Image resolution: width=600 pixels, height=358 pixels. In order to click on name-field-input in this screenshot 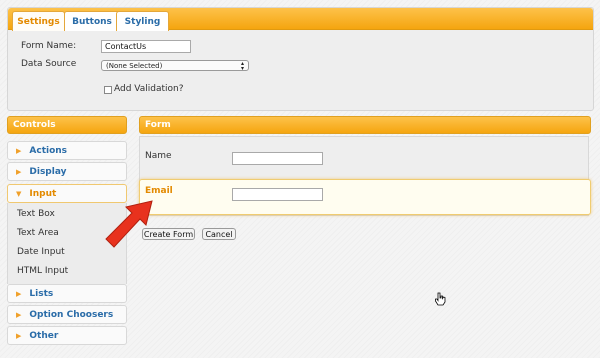, I will do `click(277, 158)`.